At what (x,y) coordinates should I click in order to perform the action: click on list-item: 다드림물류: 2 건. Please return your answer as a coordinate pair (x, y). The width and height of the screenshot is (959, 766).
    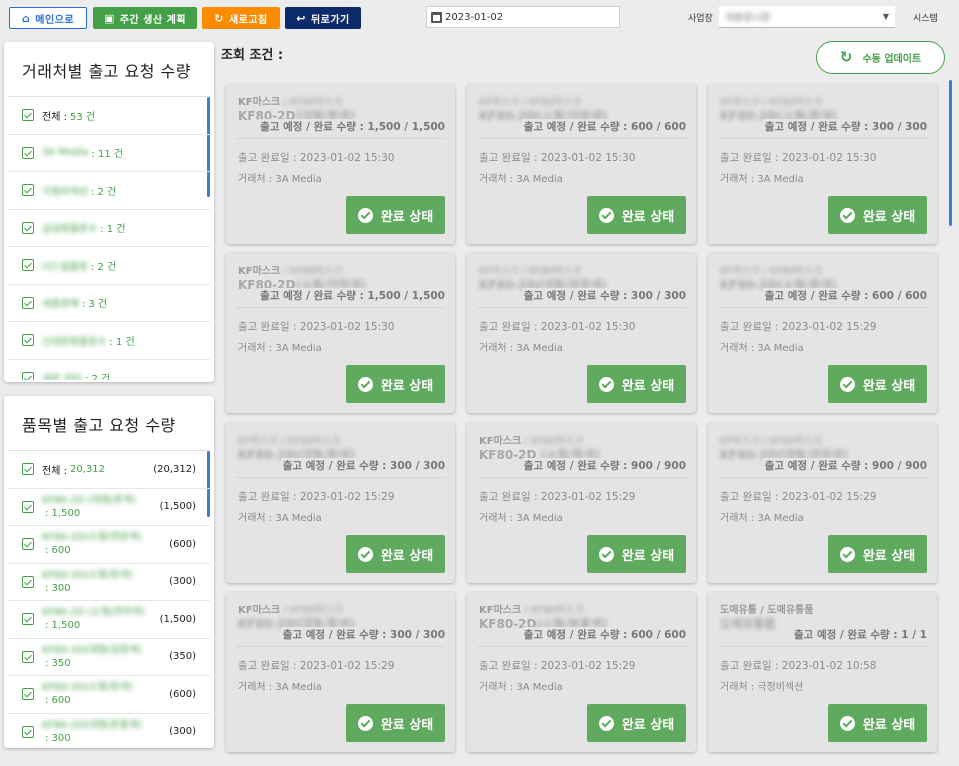
    Looking at the image, I should click on (109, 266).